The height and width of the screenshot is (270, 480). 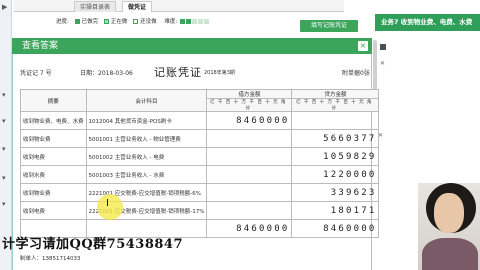 What do you see at coordinates (335, 228) in the screenshot?
I see `total-credit: 8460000` at bounding box center [335, 228].